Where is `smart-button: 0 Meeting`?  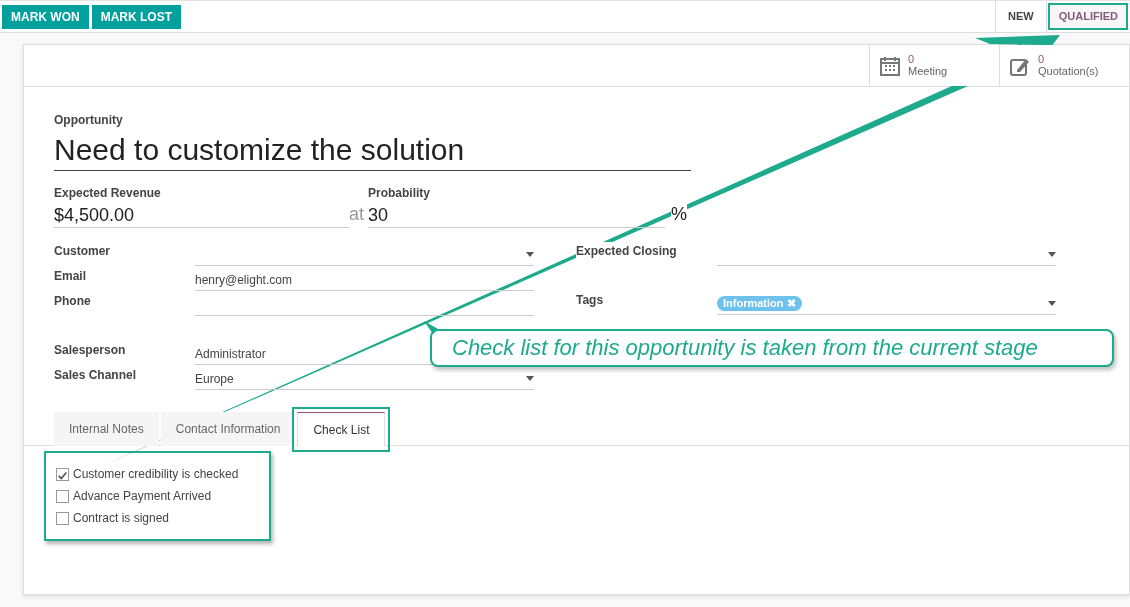 smart-button: 0 Meeting is located at coordinates (934, 65).